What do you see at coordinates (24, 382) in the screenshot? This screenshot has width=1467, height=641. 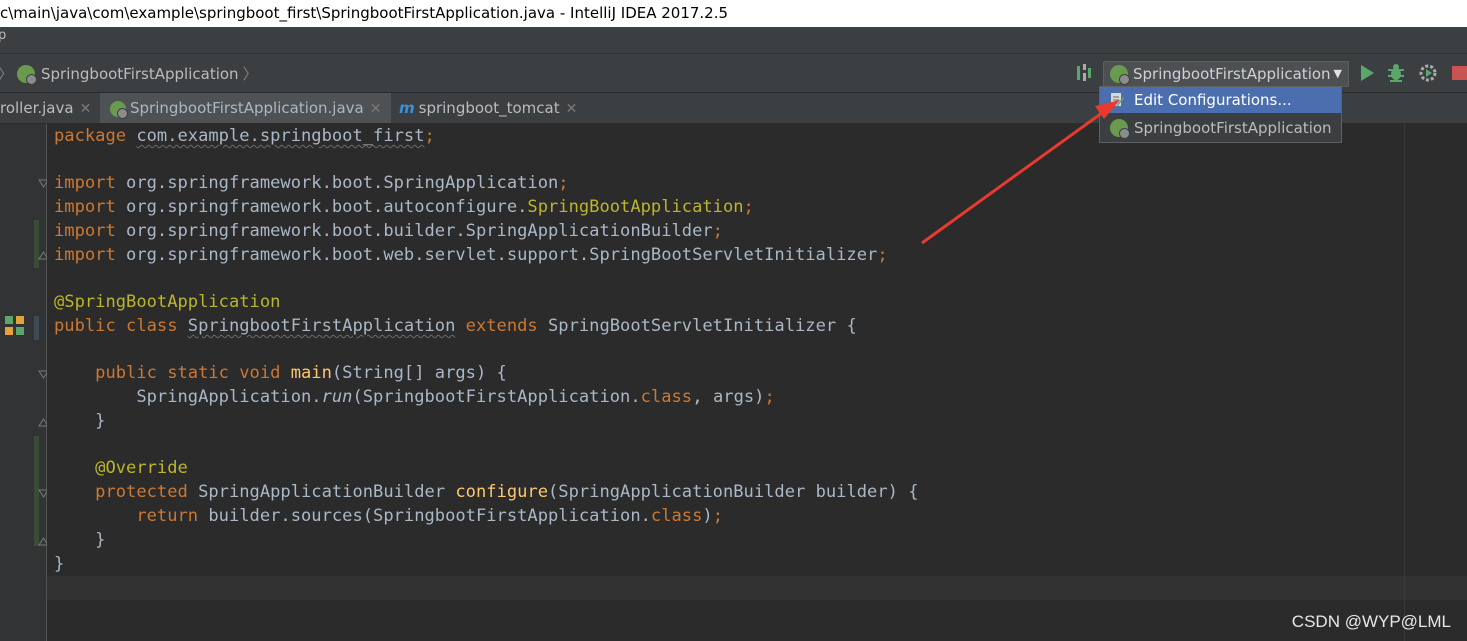 I see `editor-gutter` at bounding box center [24, 382].